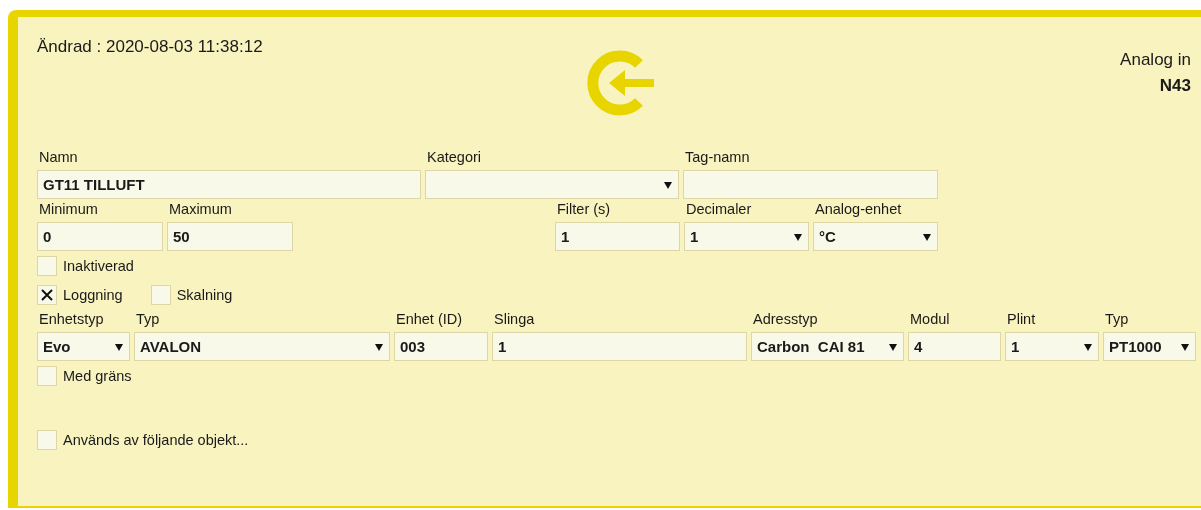 The width and height of the screenshot is (1201, 510). I want to click on field-label: Namn, so click(58, 157).